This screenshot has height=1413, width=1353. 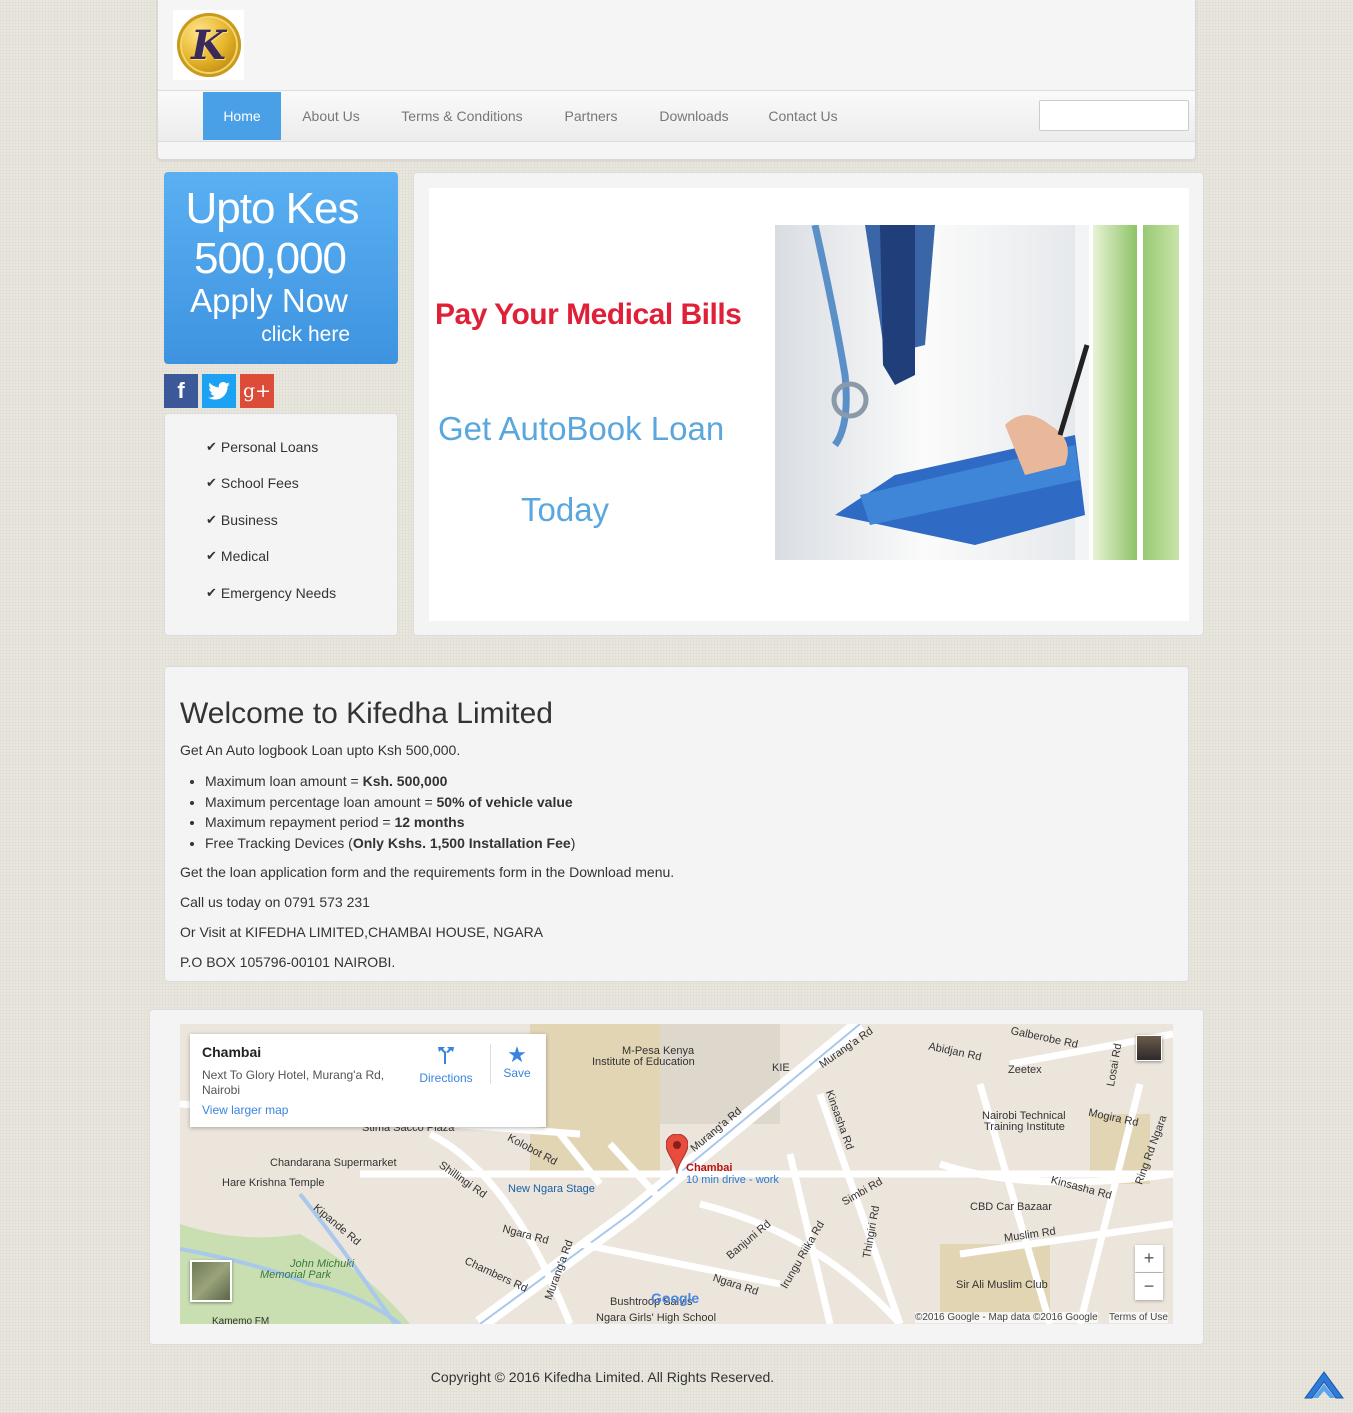 What do you see at coordinates (249, 520) in the screenshot?
I see `loan-item-label: Business` at bounding box center [249, 520].